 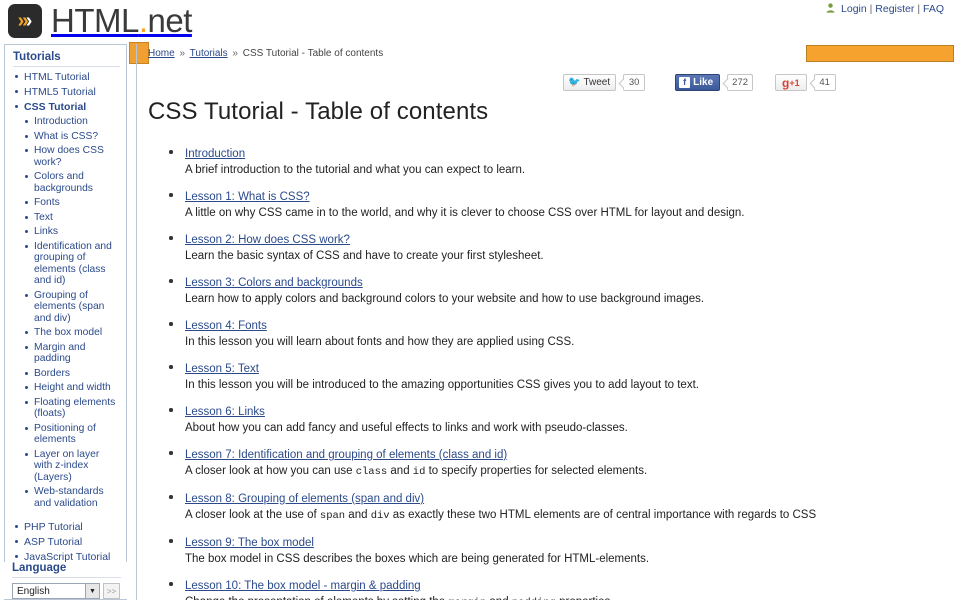 I want to click on toc-entry-link: Lesson 2: How does CSS work?, so click(x=267, y=240).